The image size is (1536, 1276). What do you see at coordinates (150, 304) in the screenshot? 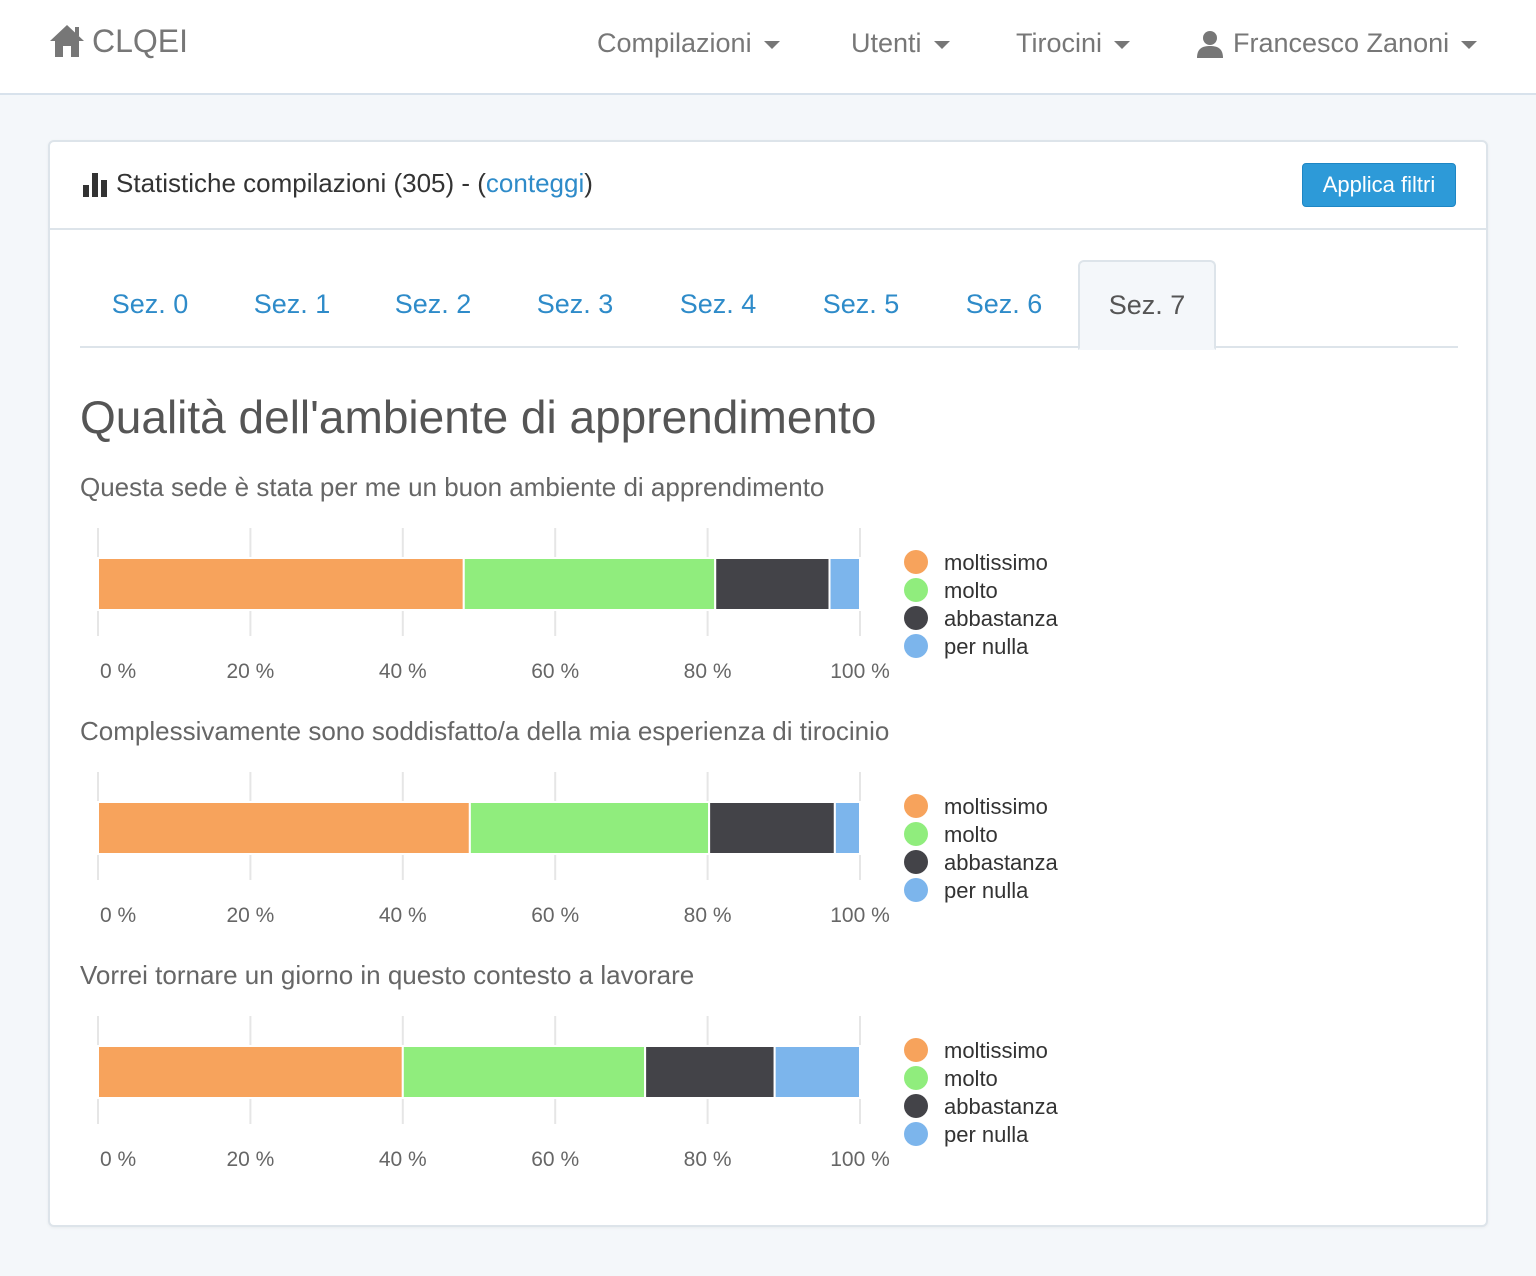
I see `tab-sez-0: Sez. 0` at bounding box center [150, 304].